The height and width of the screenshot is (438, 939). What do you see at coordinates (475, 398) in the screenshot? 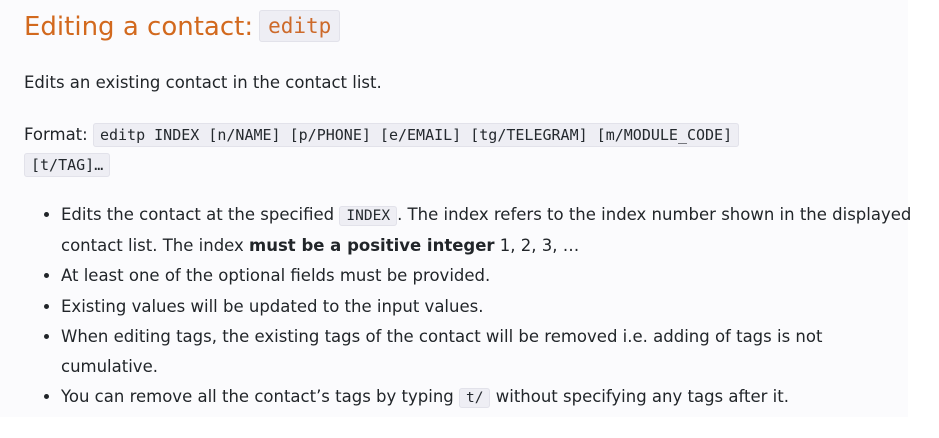
I see `tag-prefix-code: t/` at bounding box center [475, 398].